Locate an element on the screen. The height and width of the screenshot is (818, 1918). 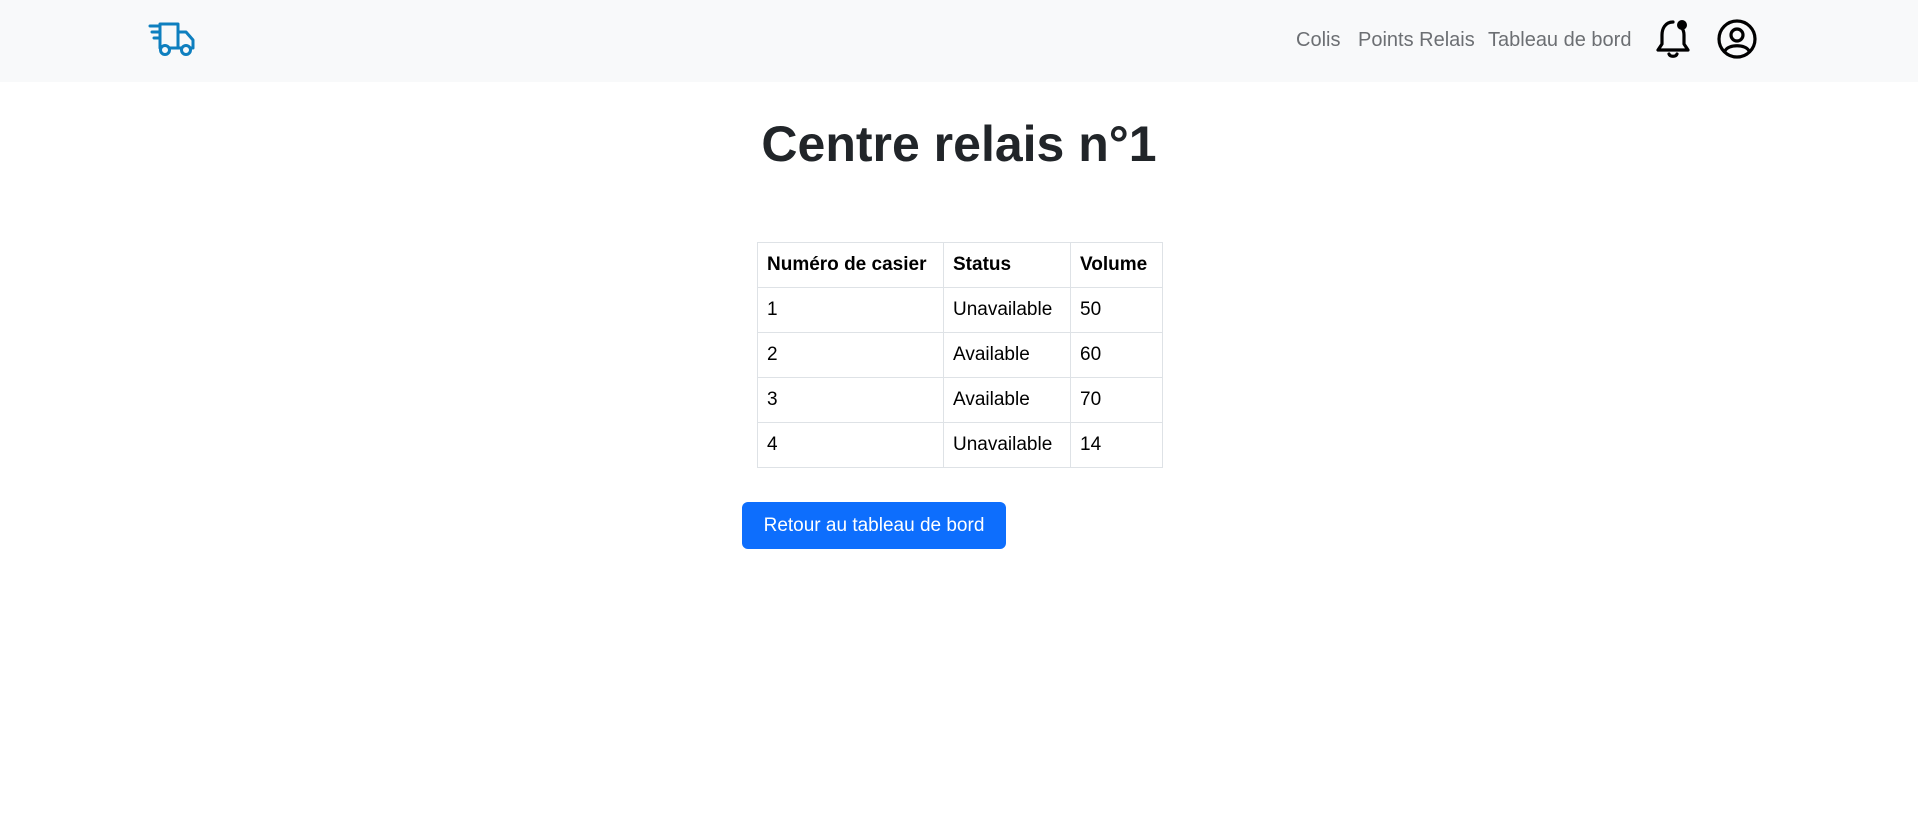
column-header-volume: Volume is located at coordinates (1116, 265).